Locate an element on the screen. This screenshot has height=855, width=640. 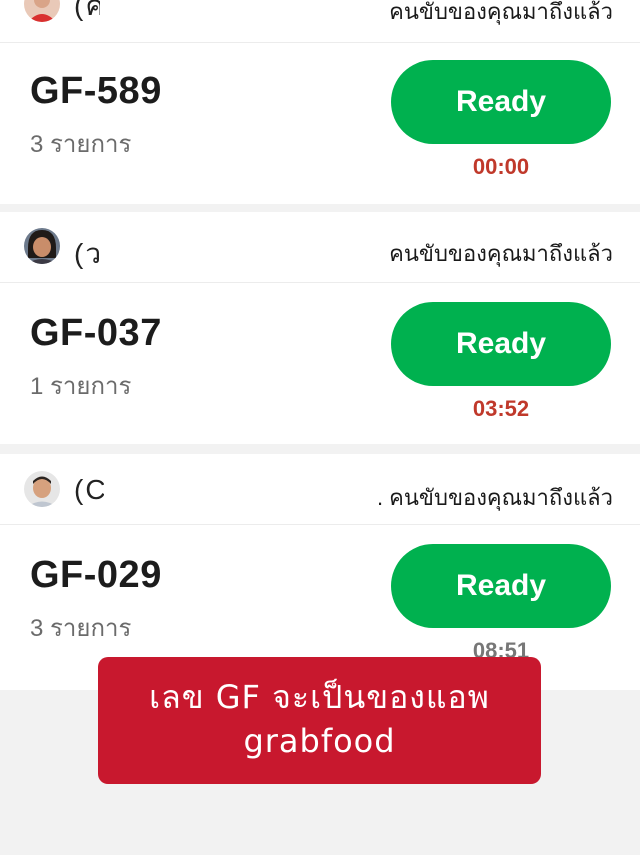
driver-row: (C . คนขับของคุณมาถึงแล้ว is located at coordinates (320, 489).